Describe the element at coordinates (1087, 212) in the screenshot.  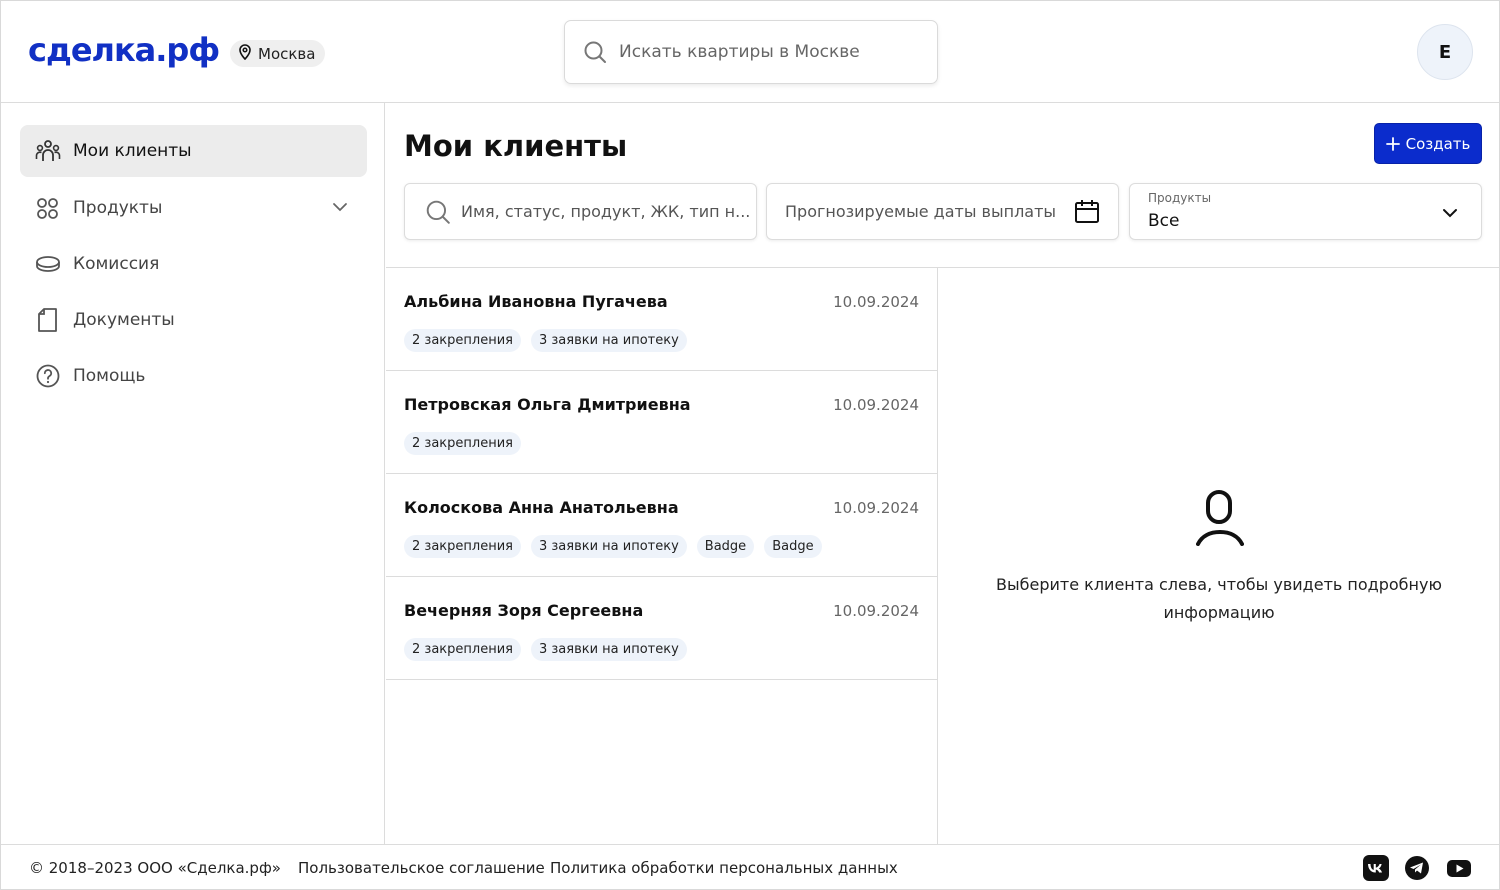
I see `calendar-icon` at that location.